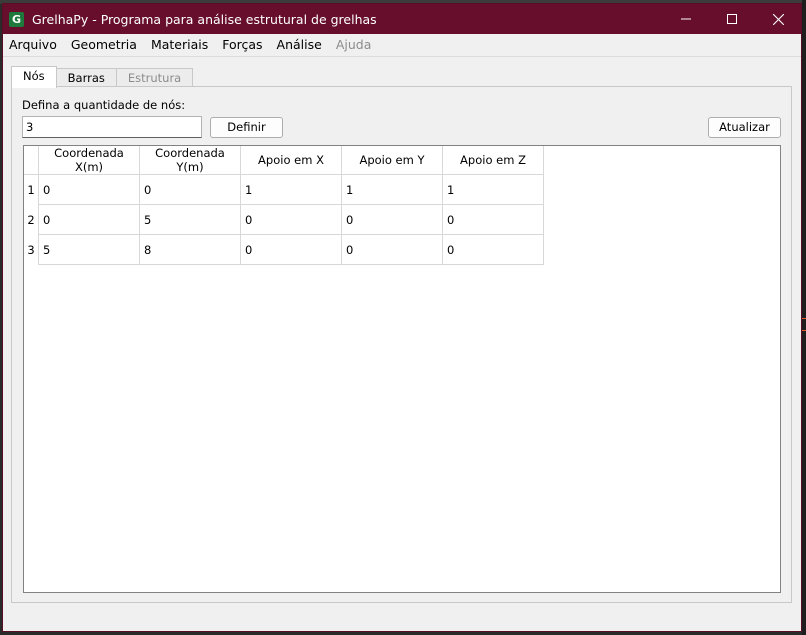 This screenshot has height=635, width=806. I want to click on desktop-background-right, so click(804, 317).